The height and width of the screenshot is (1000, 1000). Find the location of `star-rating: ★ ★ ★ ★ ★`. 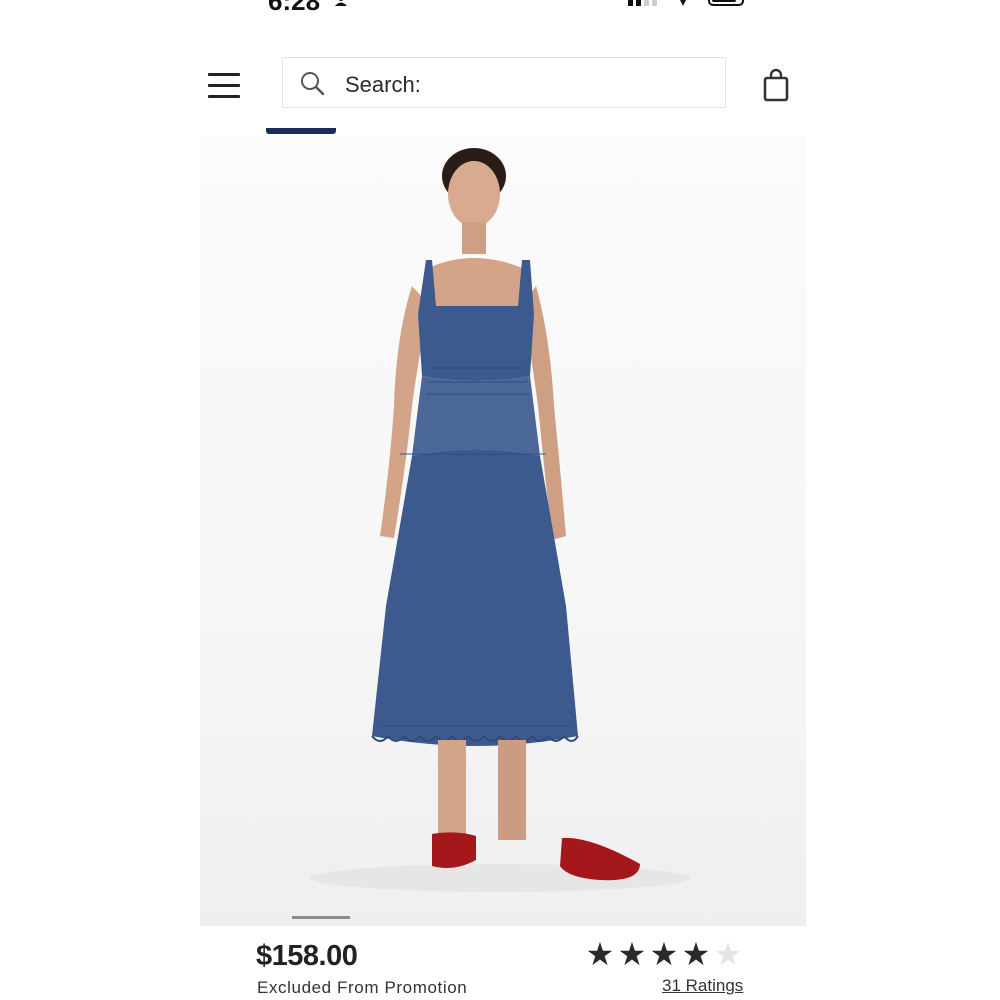

star-rating: ★ ★ ★ ★ ★ is located at coordinates (664, 955).